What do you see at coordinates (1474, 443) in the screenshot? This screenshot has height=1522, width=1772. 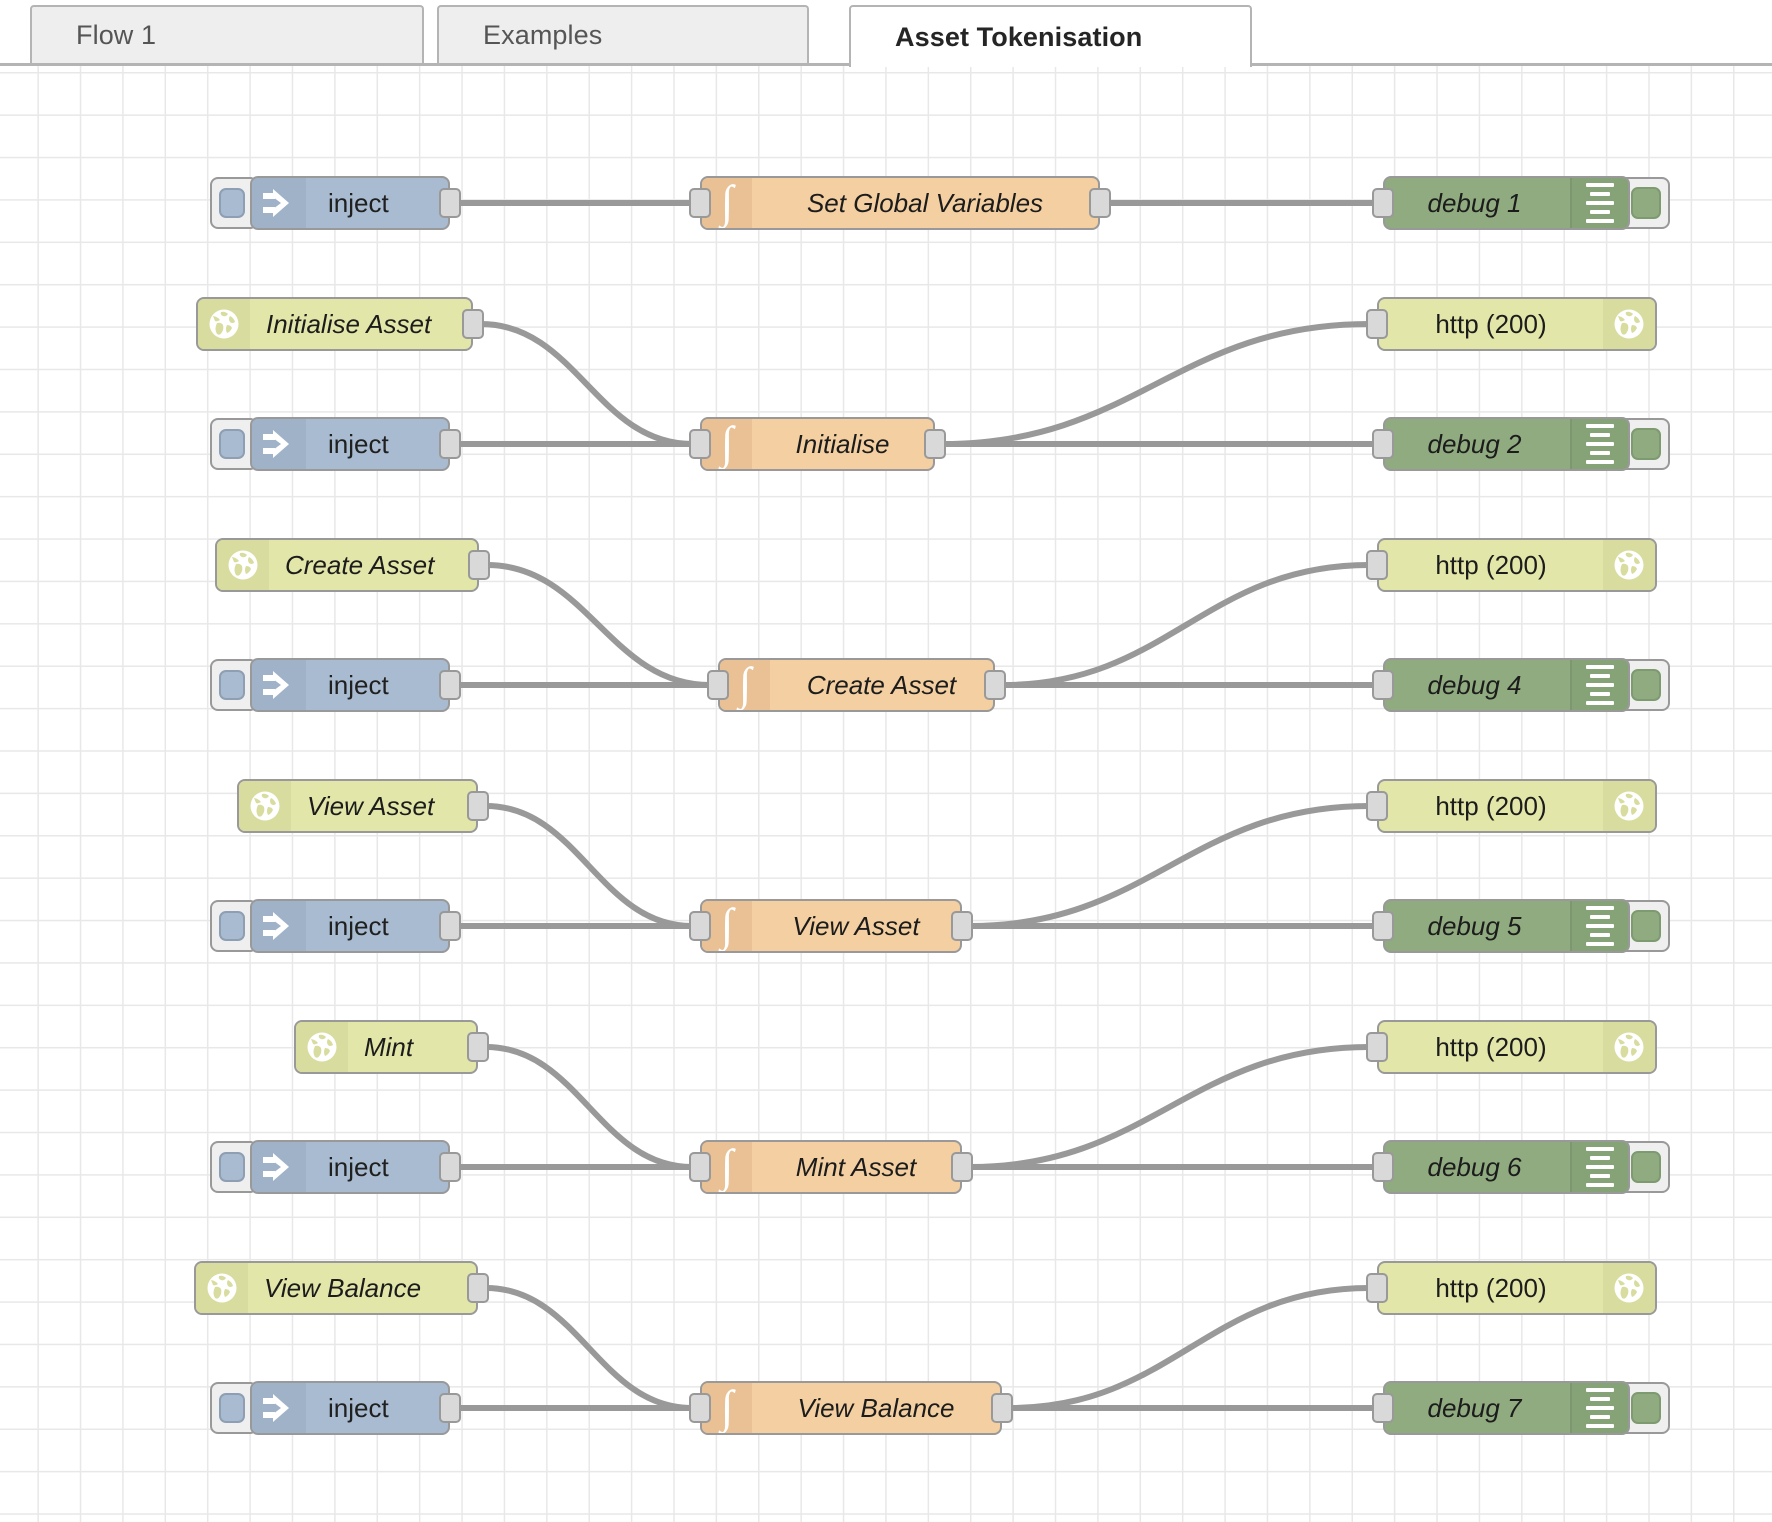 I see `node-label: debug 2` at bounding box center [1474, 443].